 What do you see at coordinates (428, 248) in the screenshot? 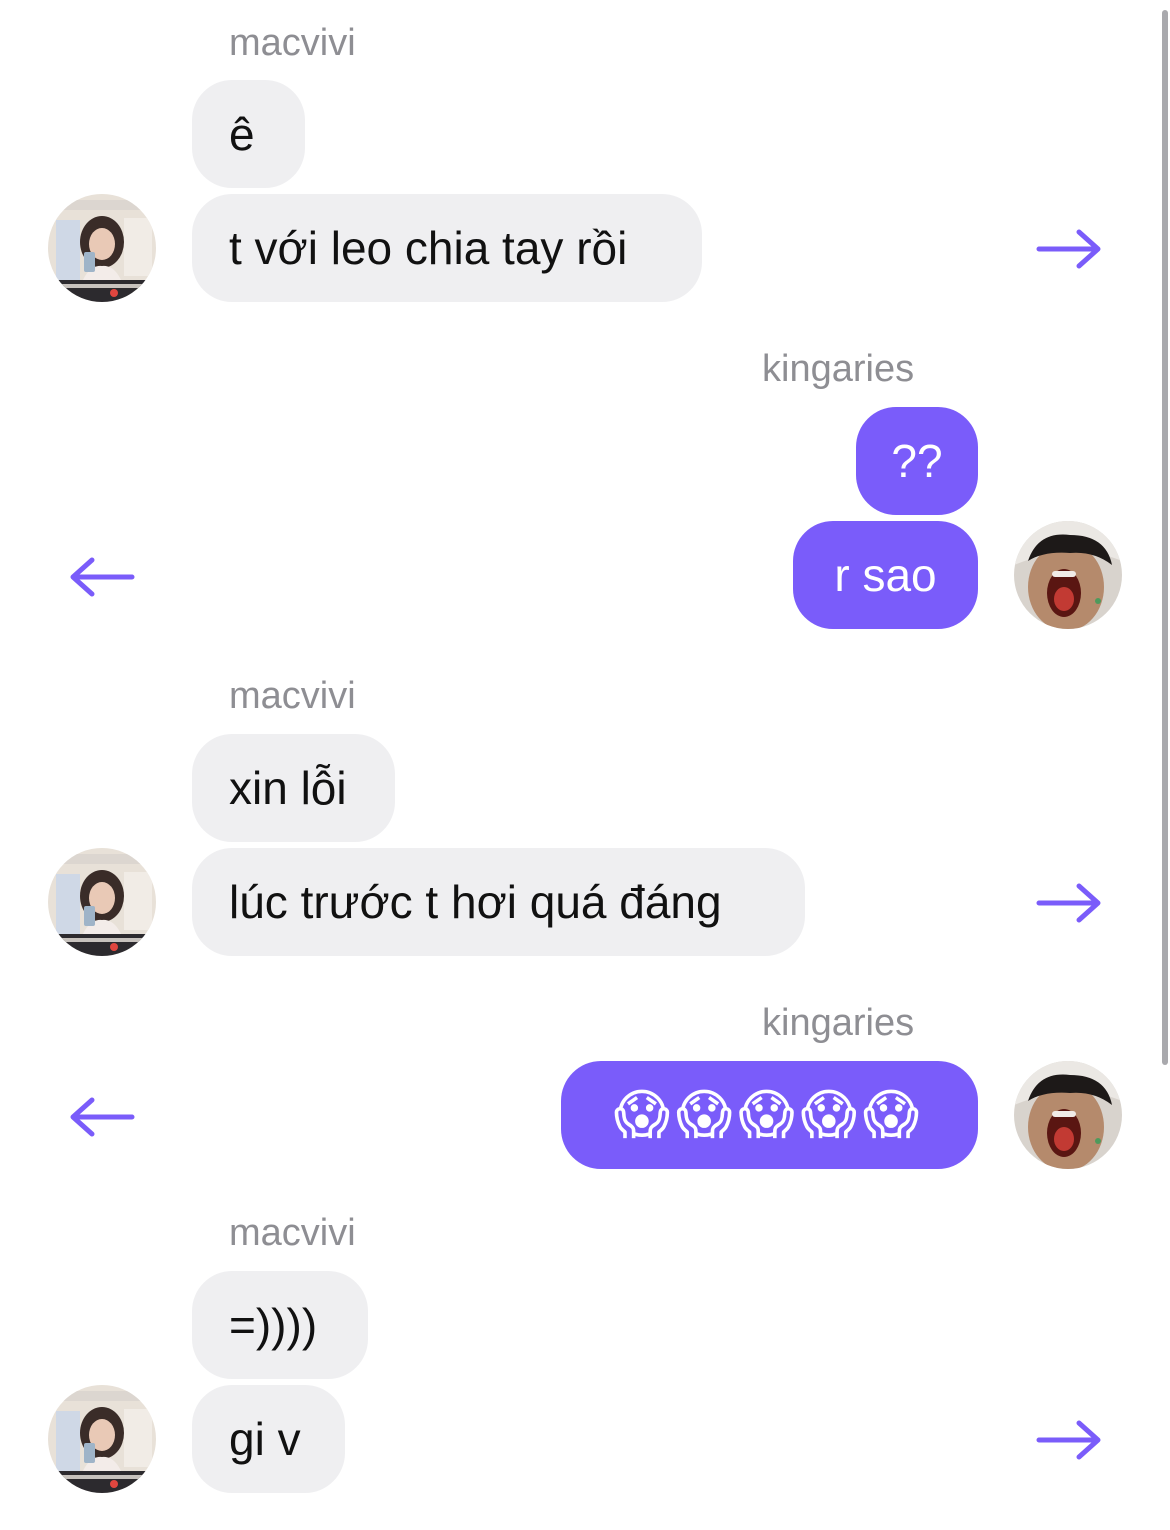
I see `message-text: t với leo chia tay rồi` at bounding box center [428, 248].